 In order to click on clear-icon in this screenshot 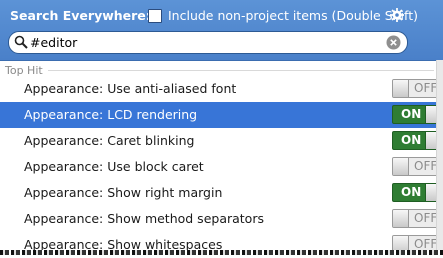, I will do `click(393, 42)`.